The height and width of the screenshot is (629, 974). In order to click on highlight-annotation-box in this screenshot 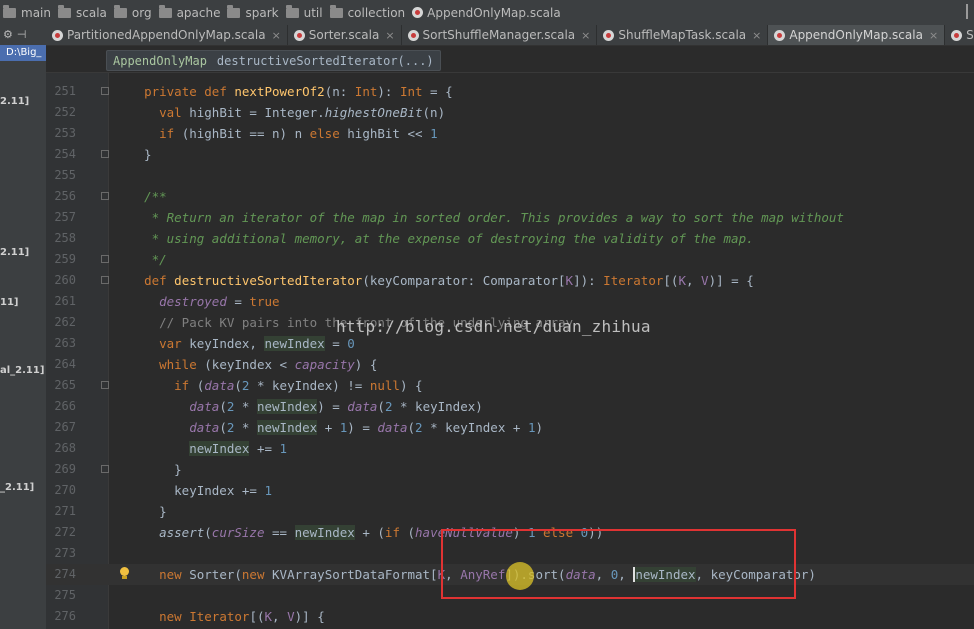, I will do `click(618, 564)`.